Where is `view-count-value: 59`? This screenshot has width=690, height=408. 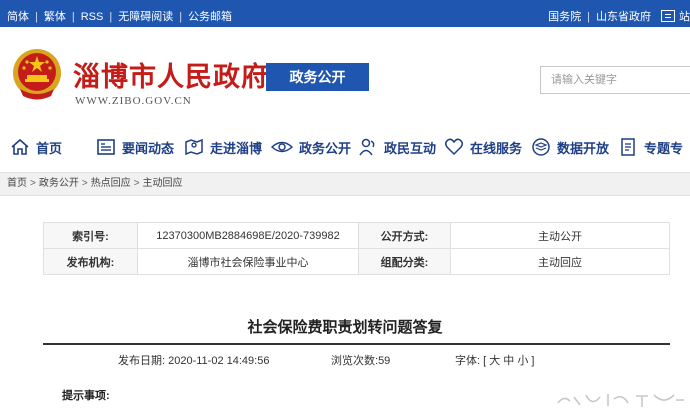
view-count-value: 59 is located at coordinates (384, 361).